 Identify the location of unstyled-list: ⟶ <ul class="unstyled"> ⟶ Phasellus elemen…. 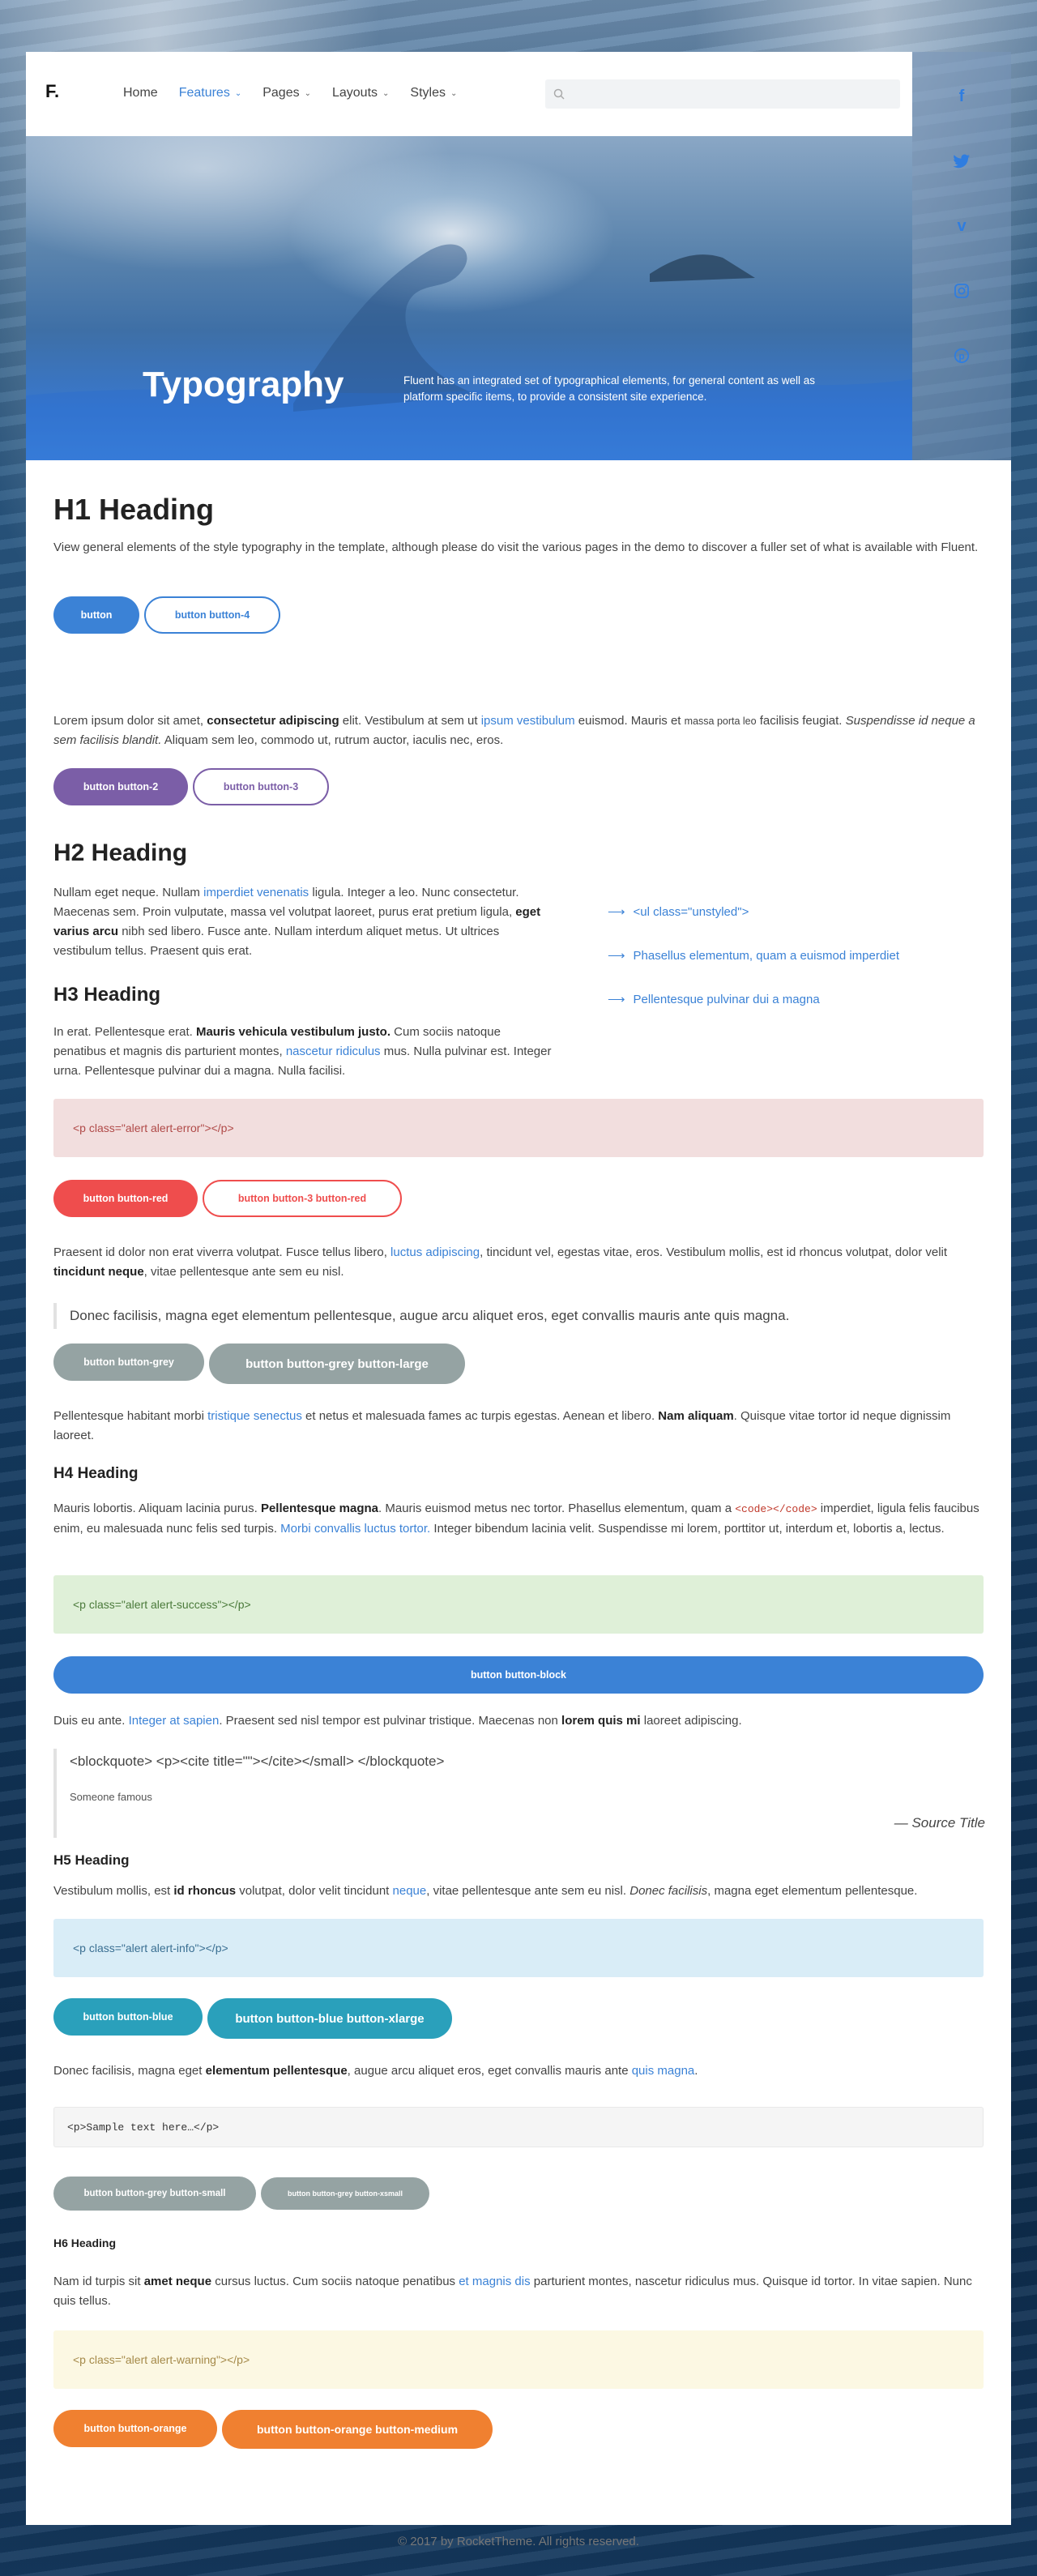
(754, 955).